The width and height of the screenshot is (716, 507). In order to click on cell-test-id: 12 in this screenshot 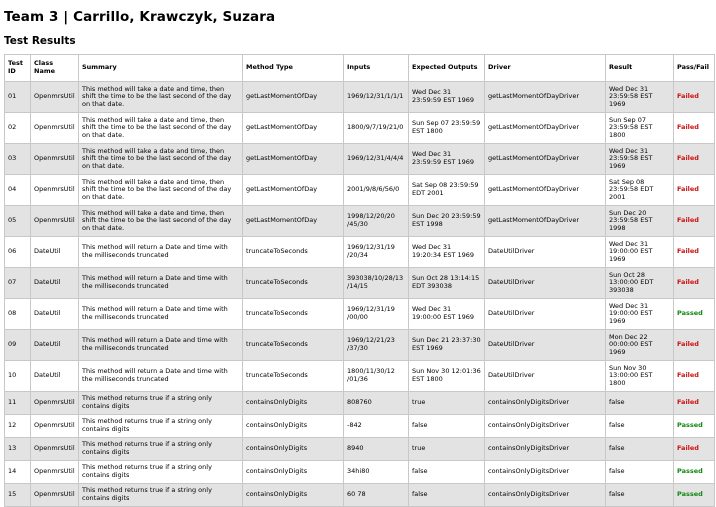, I will do `click(17, 426)`.